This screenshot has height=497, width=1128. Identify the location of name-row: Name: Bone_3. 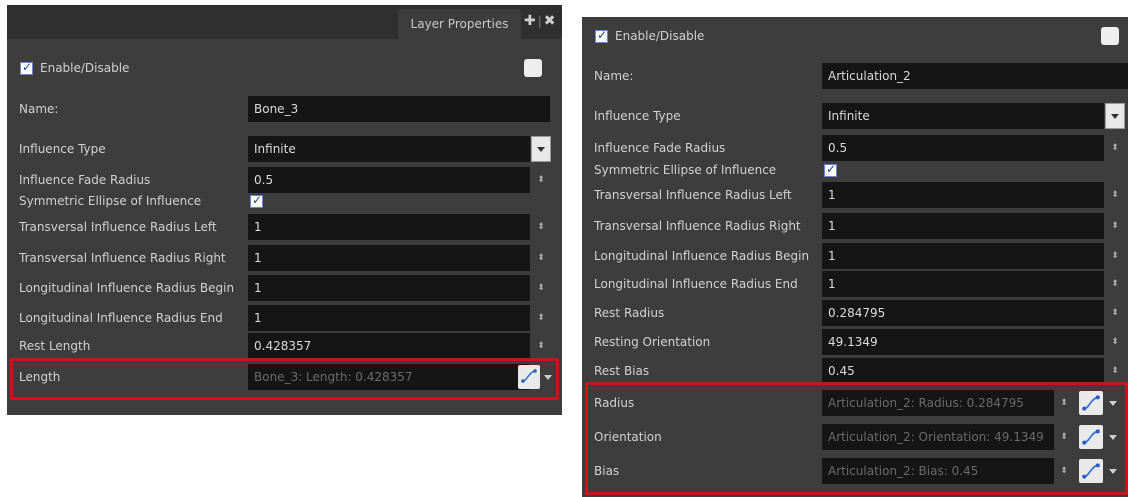
(284, 109).